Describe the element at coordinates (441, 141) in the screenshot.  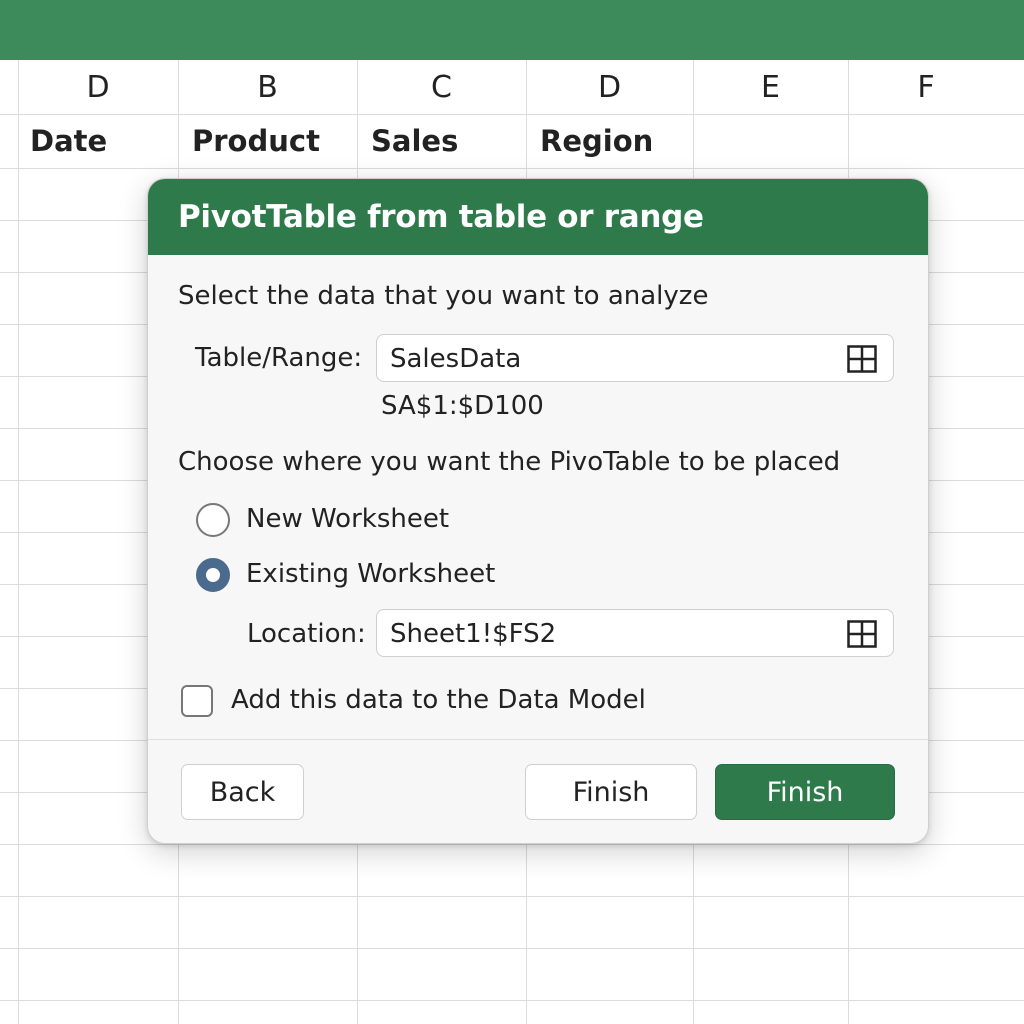
I see `cell-sales-header: Sales` at that location.